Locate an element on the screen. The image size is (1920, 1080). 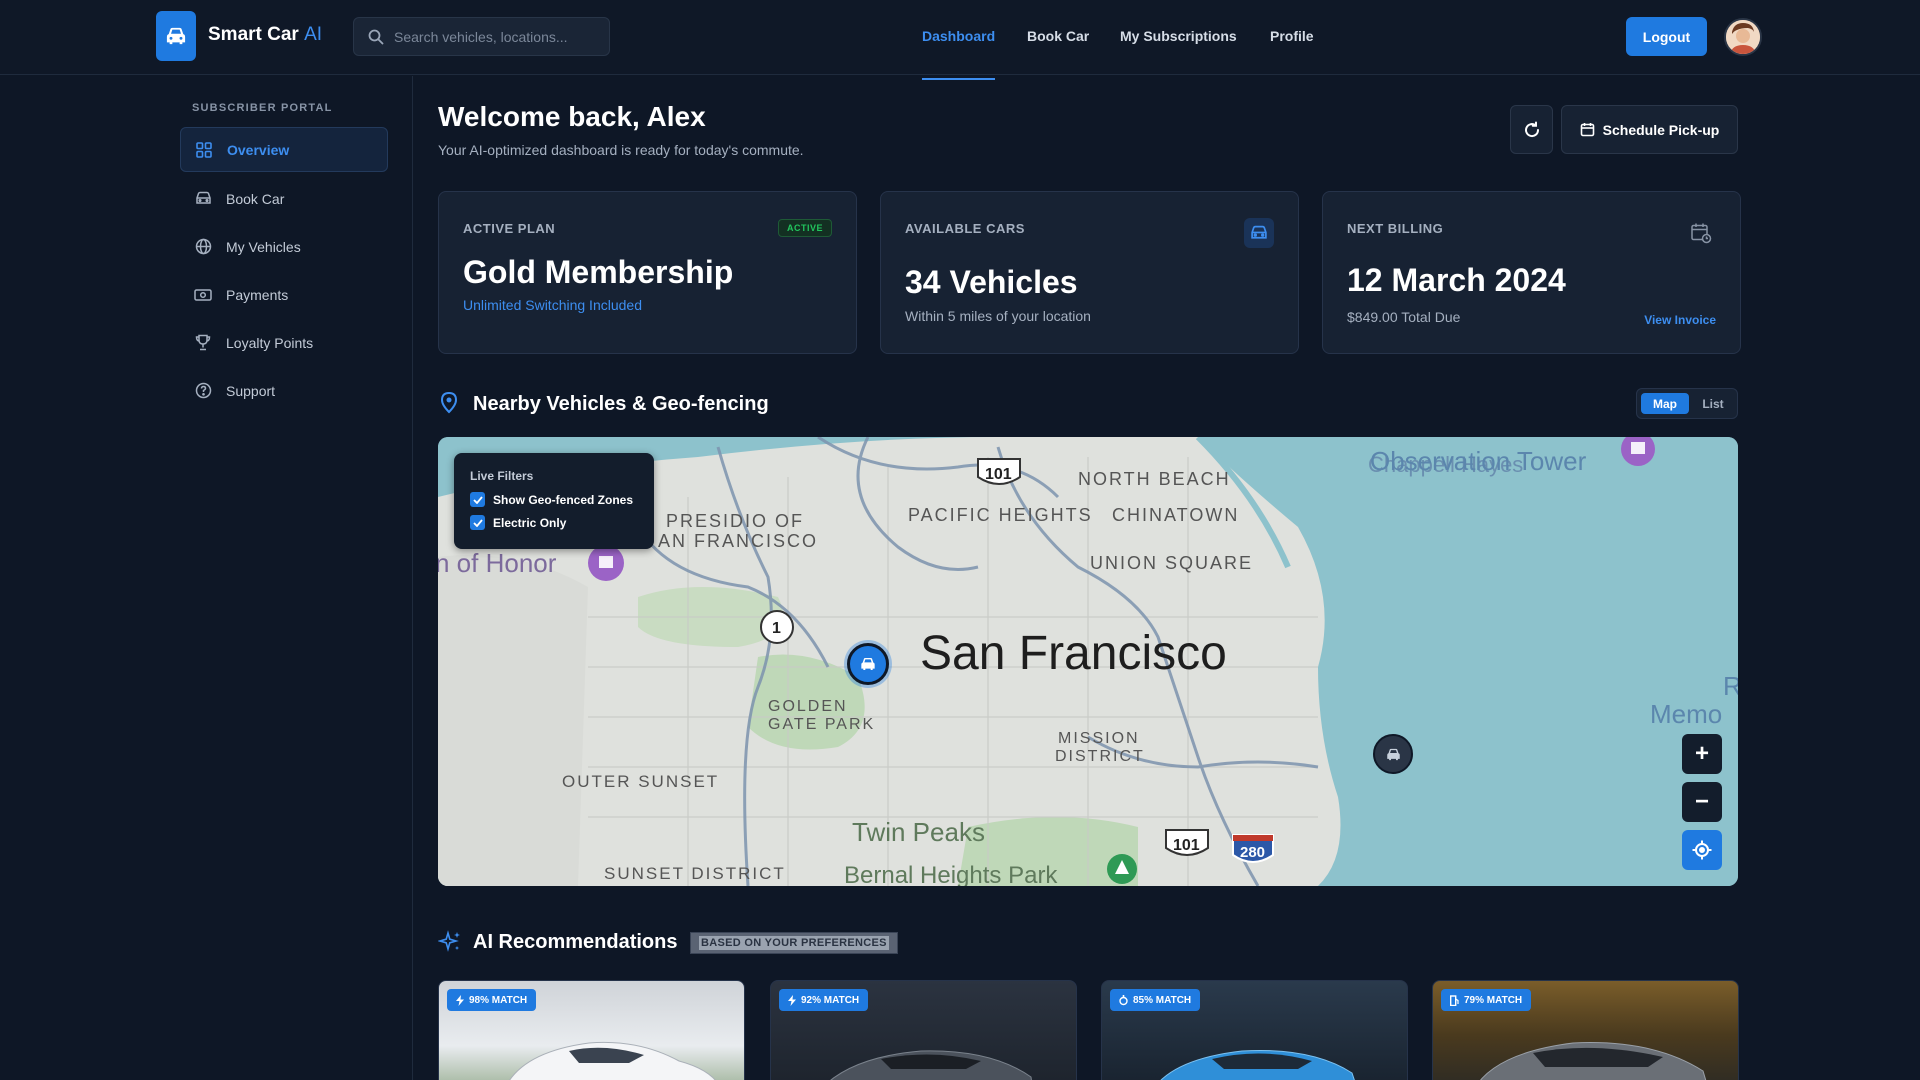
page-title: Welcome back, Alex is located at coordinates (572, 116).